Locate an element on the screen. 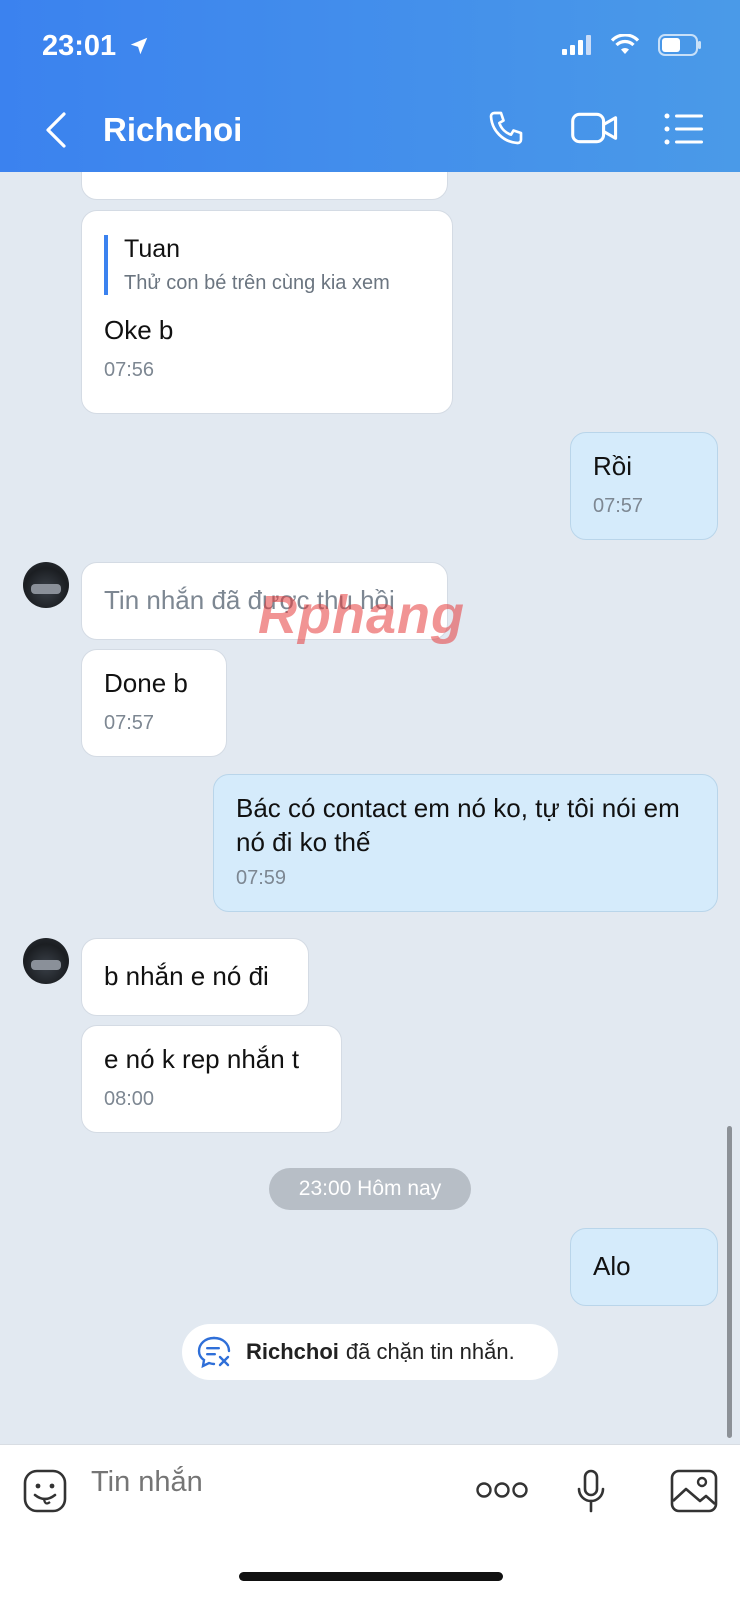 This screenshot has width=740, height=1601. image-gallery-icon is located at coordinates (694, 1491).